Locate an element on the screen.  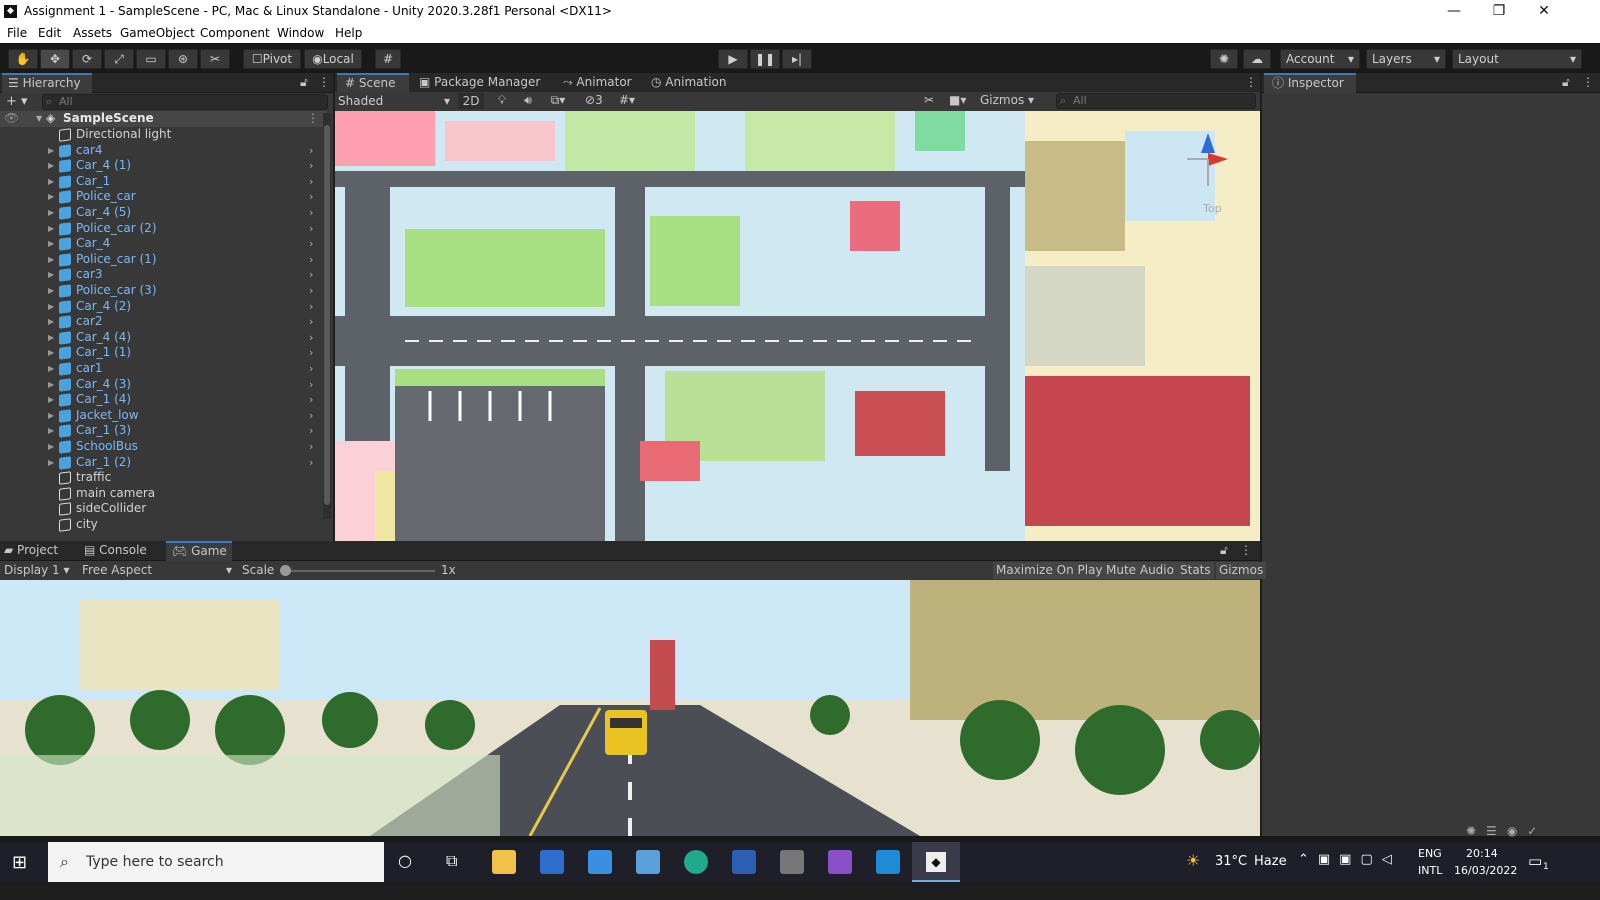
shading-mode-dropdown: Shaded ▾ is located at coordinates (396, 101).